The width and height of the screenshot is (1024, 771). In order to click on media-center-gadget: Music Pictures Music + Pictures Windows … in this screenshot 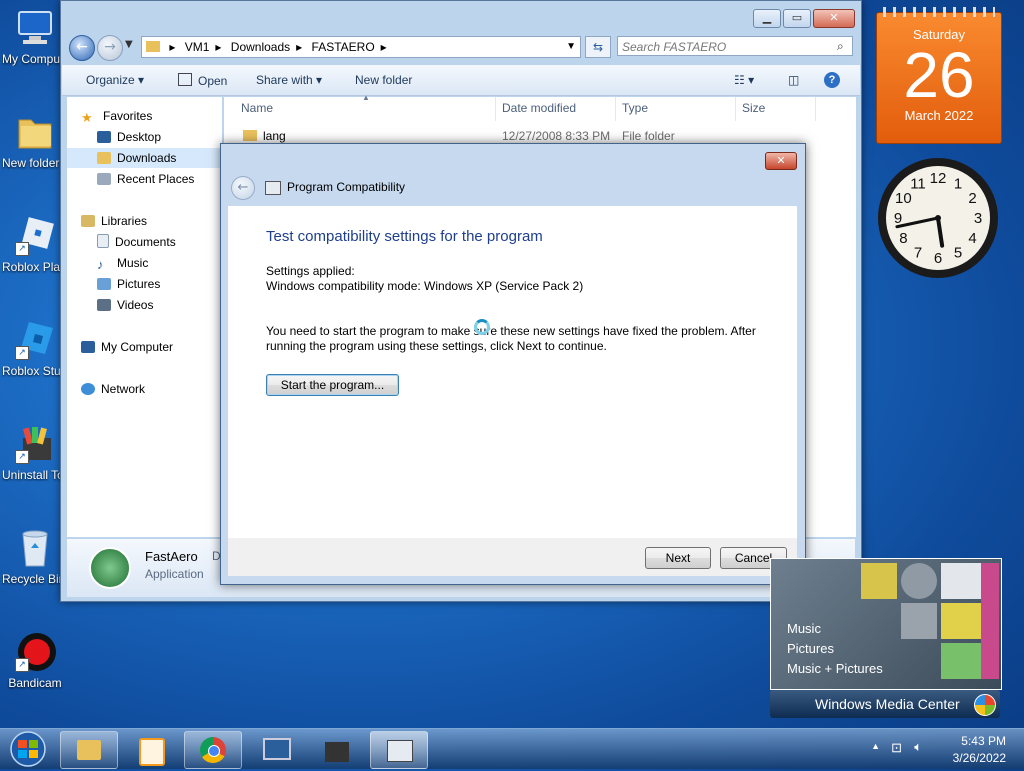, I will do `click(886, 638)`.